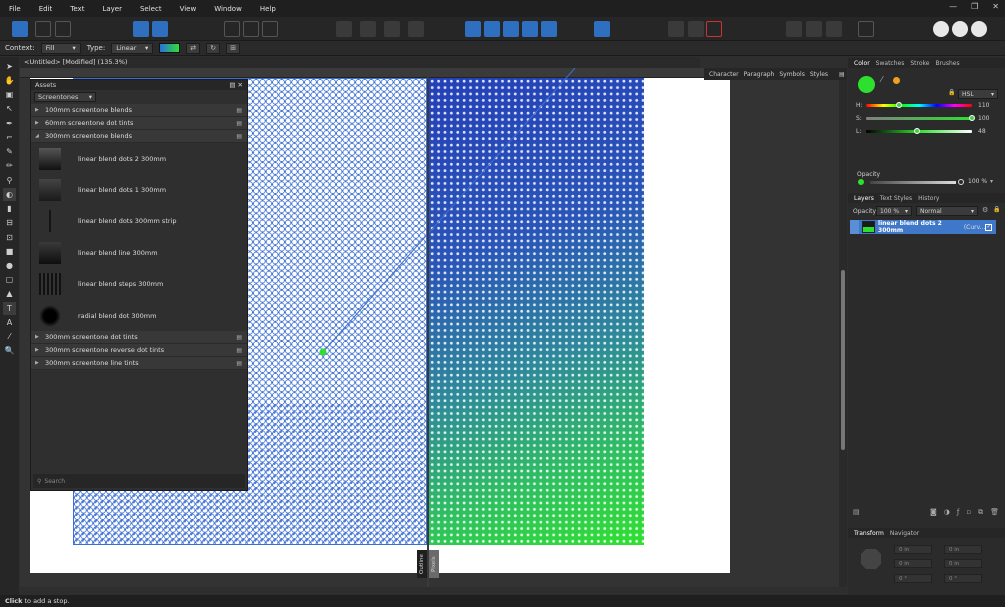 The width and height of the screenshot is (1005, 607). What do you see at coordinates (160, 29) in the screenshot?
I see `shape-tool-icon` at bounding box center [160, 29].